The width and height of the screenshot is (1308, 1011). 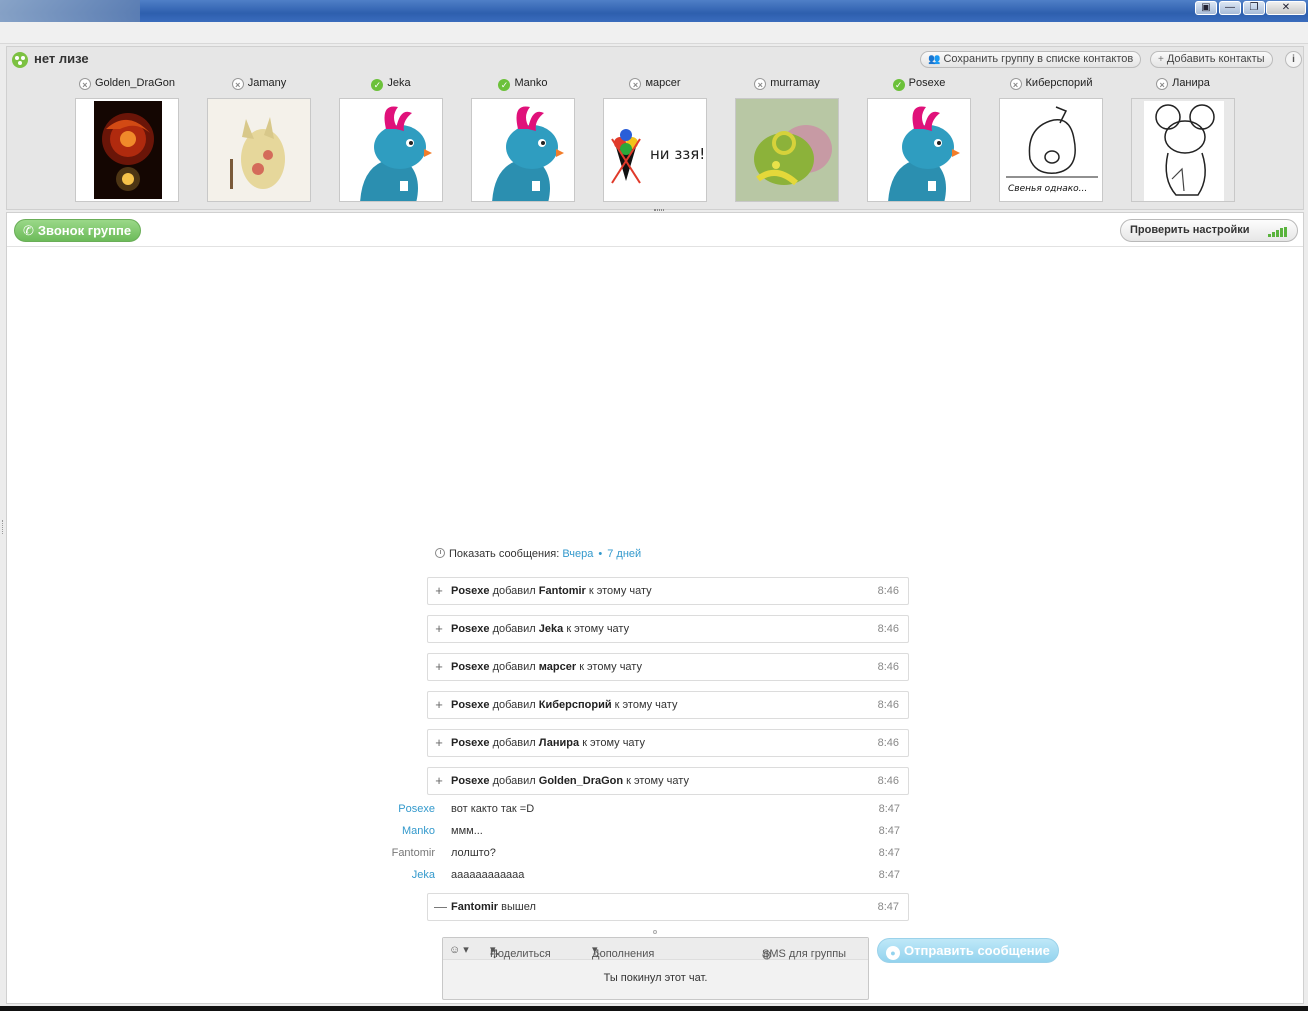 What do you see at coordinates (1286, 8) in the screenshot?
I see `close-button: ✕` at bounding box center [1286, 8].